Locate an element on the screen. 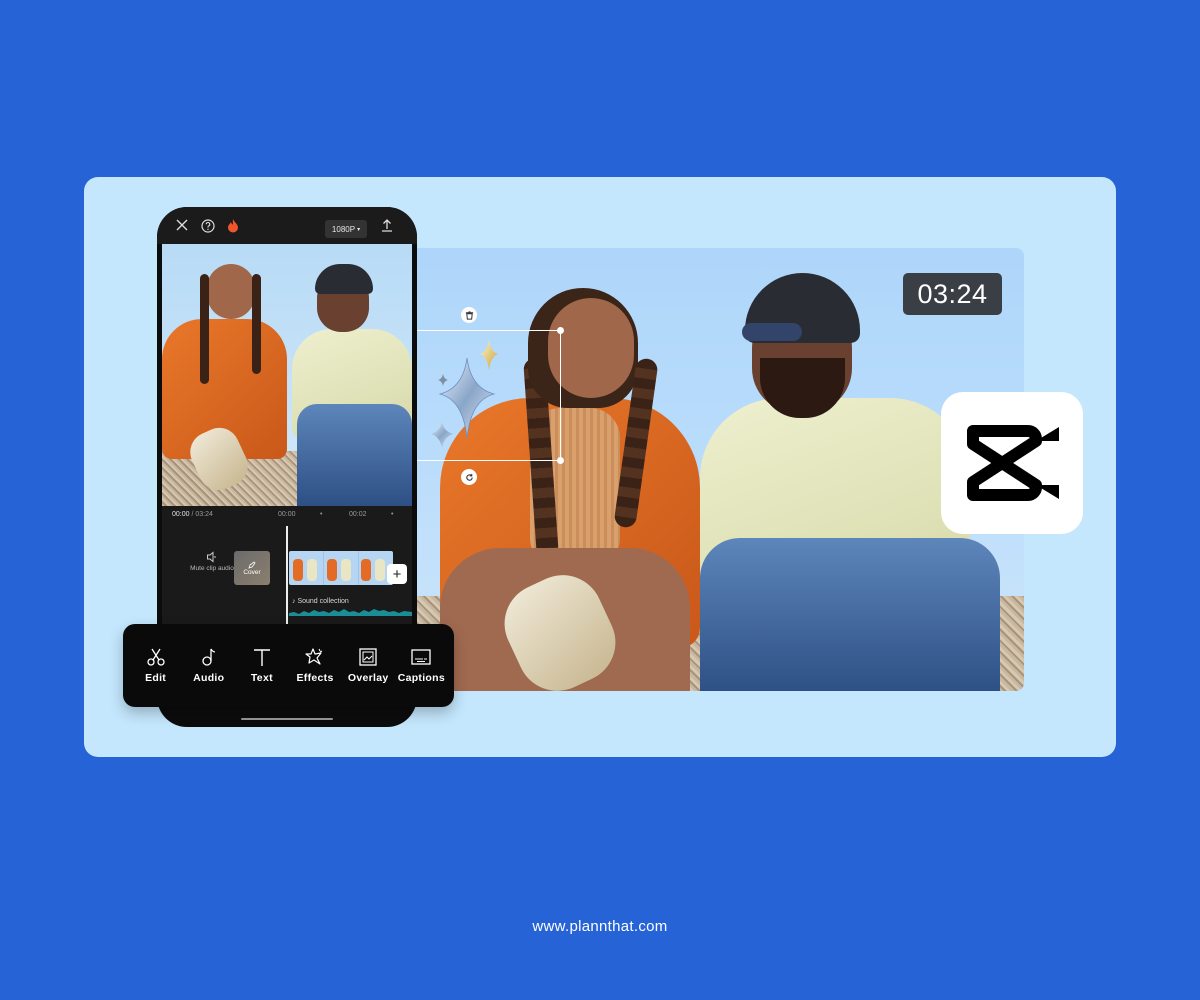  toolbar-effects: Effects is located at coordinates (315, 665).